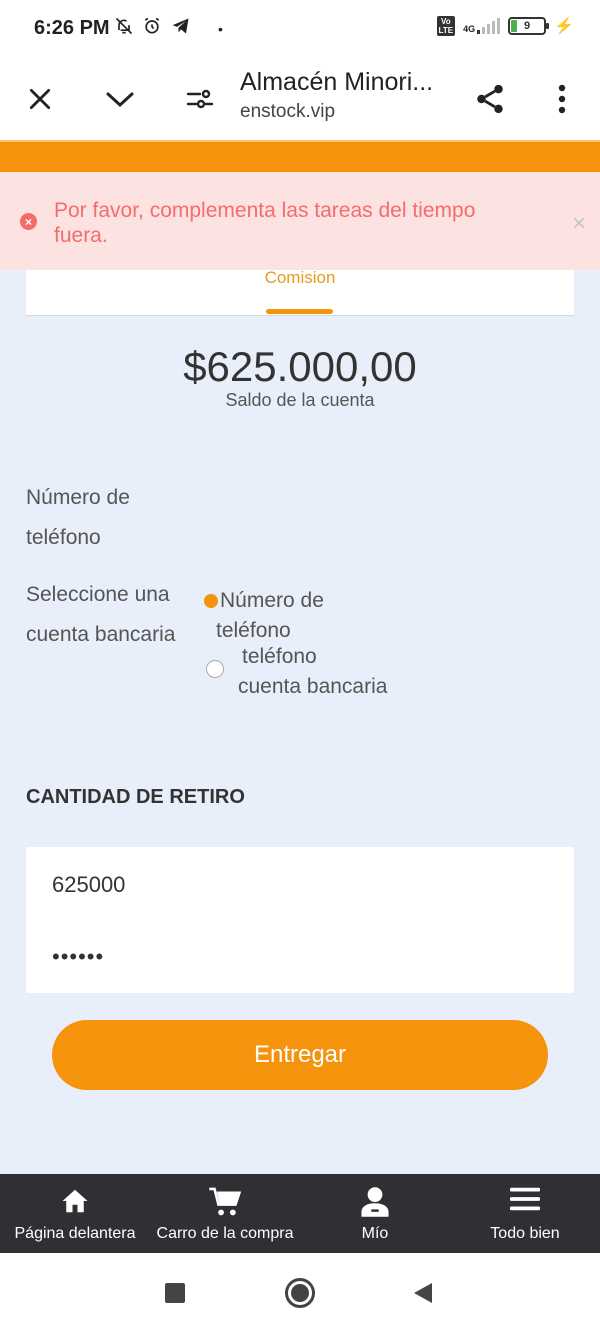 The height and width of the screenshot is (1333, 600). I want to click on withdraw-form-card, so click(300, 920).